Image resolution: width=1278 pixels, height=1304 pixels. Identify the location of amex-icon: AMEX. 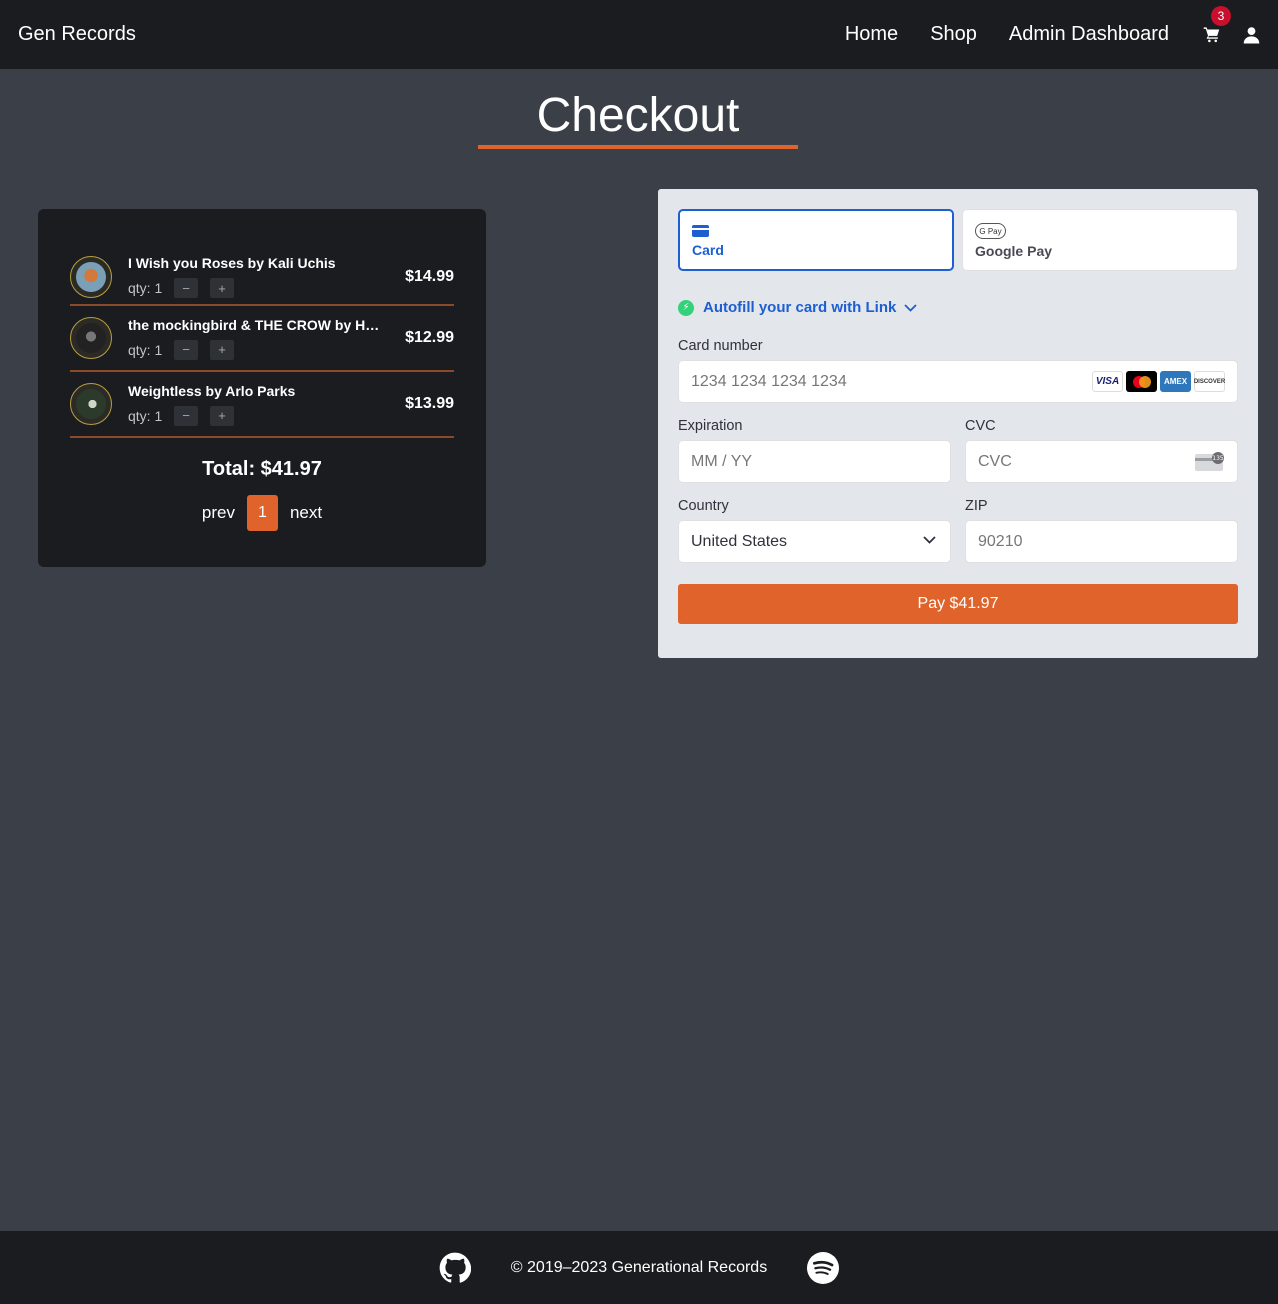
(1175, 381).